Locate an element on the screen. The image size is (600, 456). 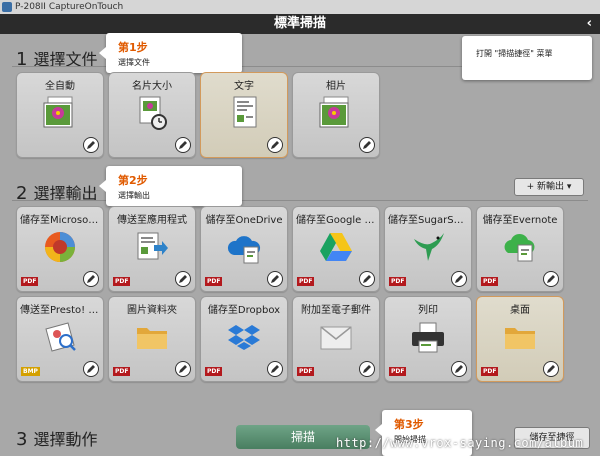
output-tile-email: 附加至電子郵件 PDF is located at coordinates (336, 339).